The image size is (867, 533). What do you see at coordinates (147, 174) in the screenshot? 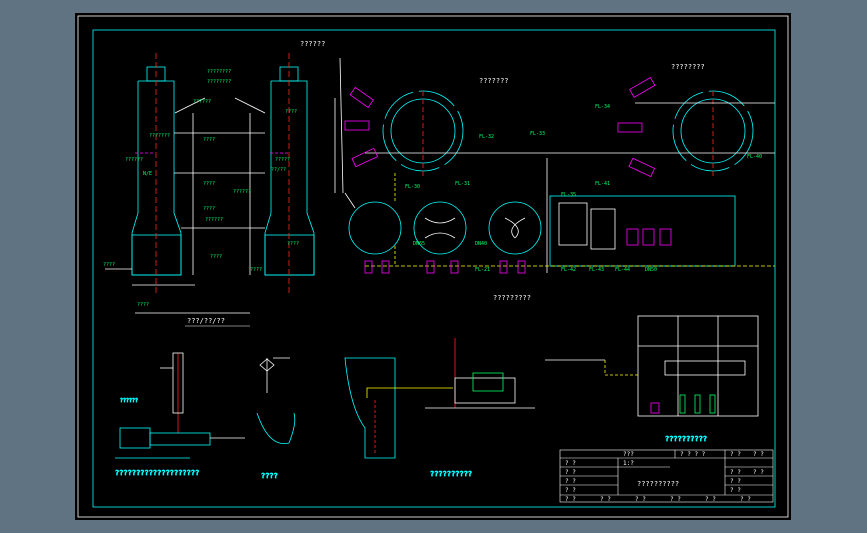
I see `tower-label: N/E` at bounding box center [147, 174].